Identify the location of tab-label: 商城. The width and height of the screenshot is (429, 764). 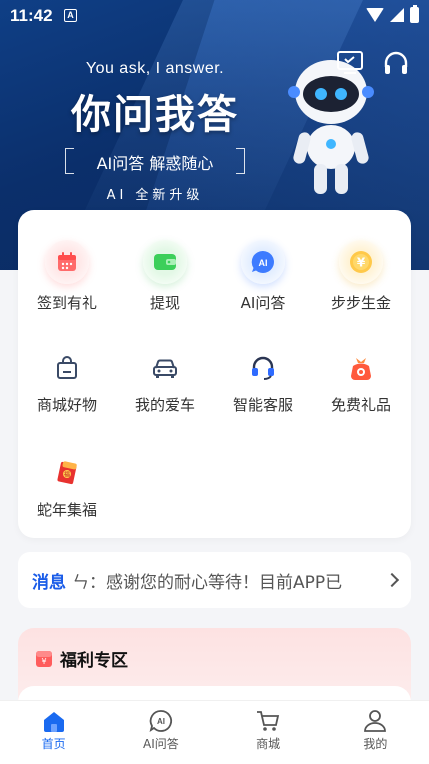
(268, 744).